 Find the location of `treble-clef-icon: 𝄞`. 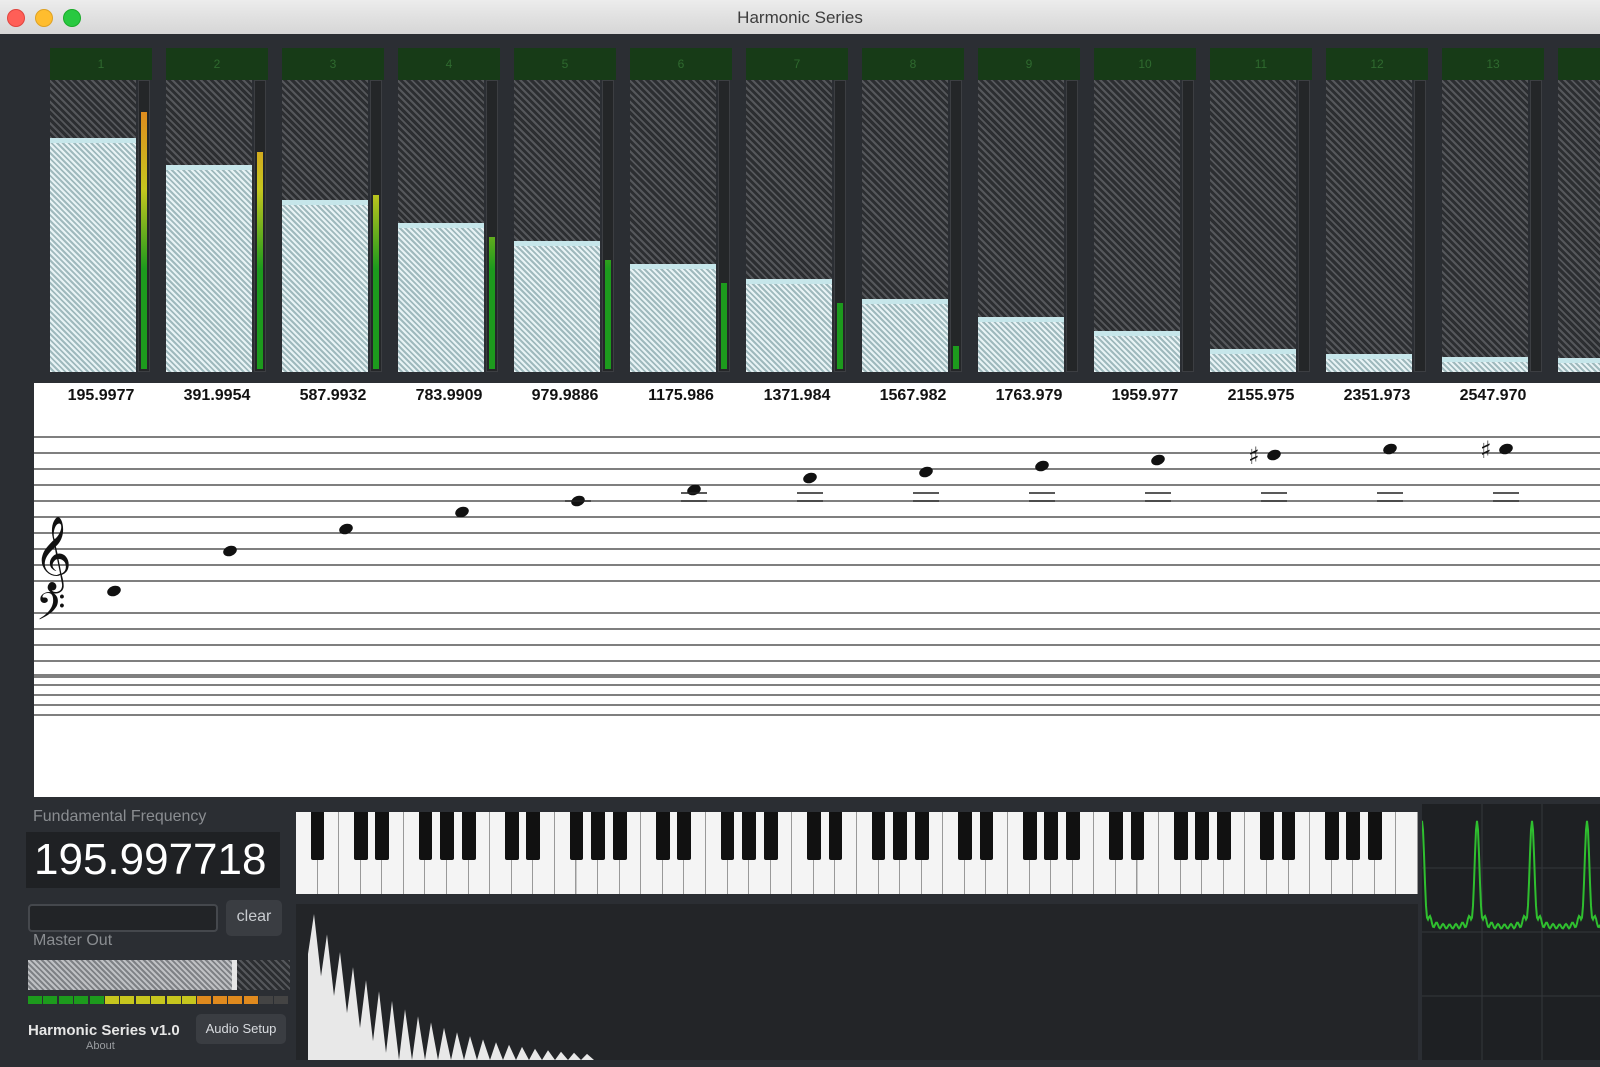

treble-clef-icon: 𝄞 is located at coordinates (53, 555).